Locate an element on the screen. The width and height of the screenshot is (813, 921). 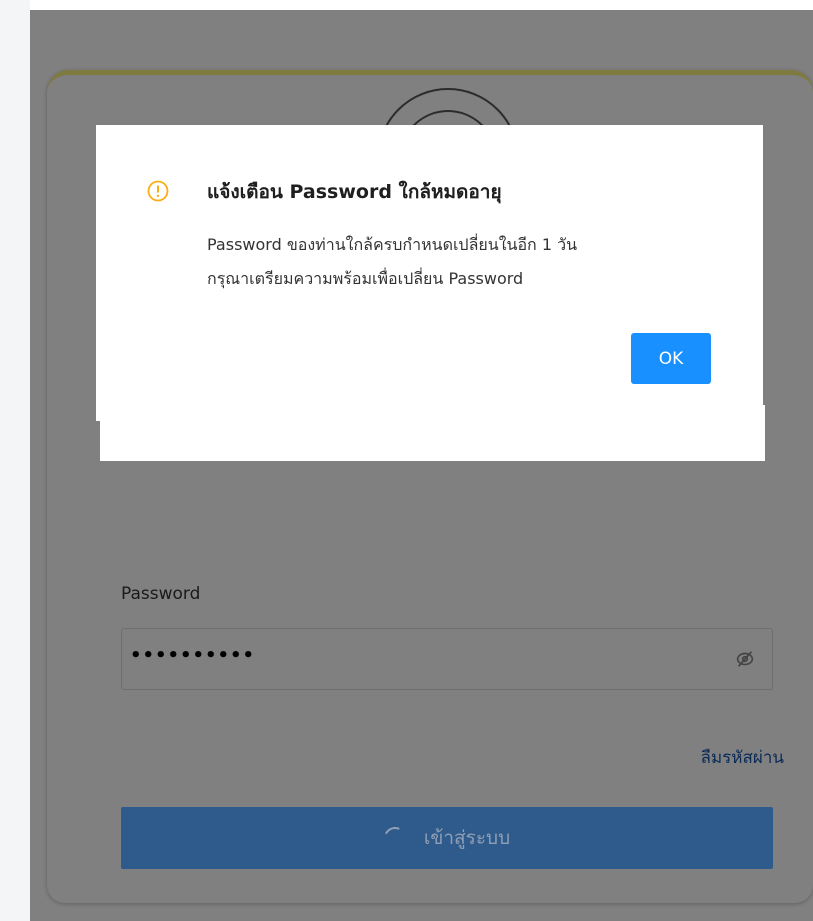
modal-title: แจ้งเตือน Password ใกล้หมดอายุ is located at coordinates (354, 192).